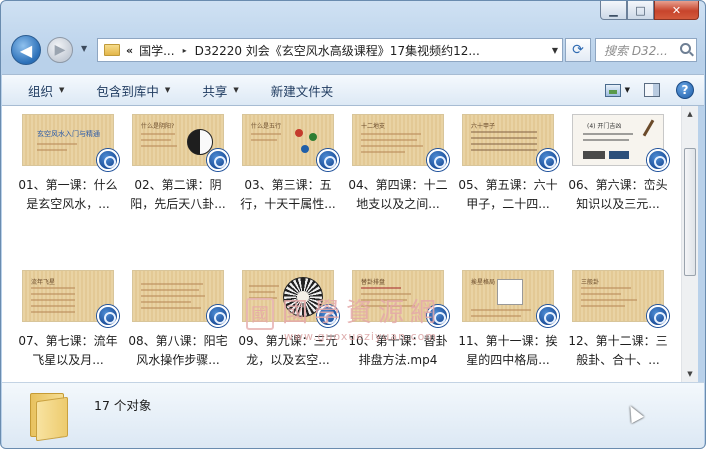  Describe the element at coordinates (604, 126) in the screenshot. I see `thumbnail-caption: (4) 开门吉凶` at that location.